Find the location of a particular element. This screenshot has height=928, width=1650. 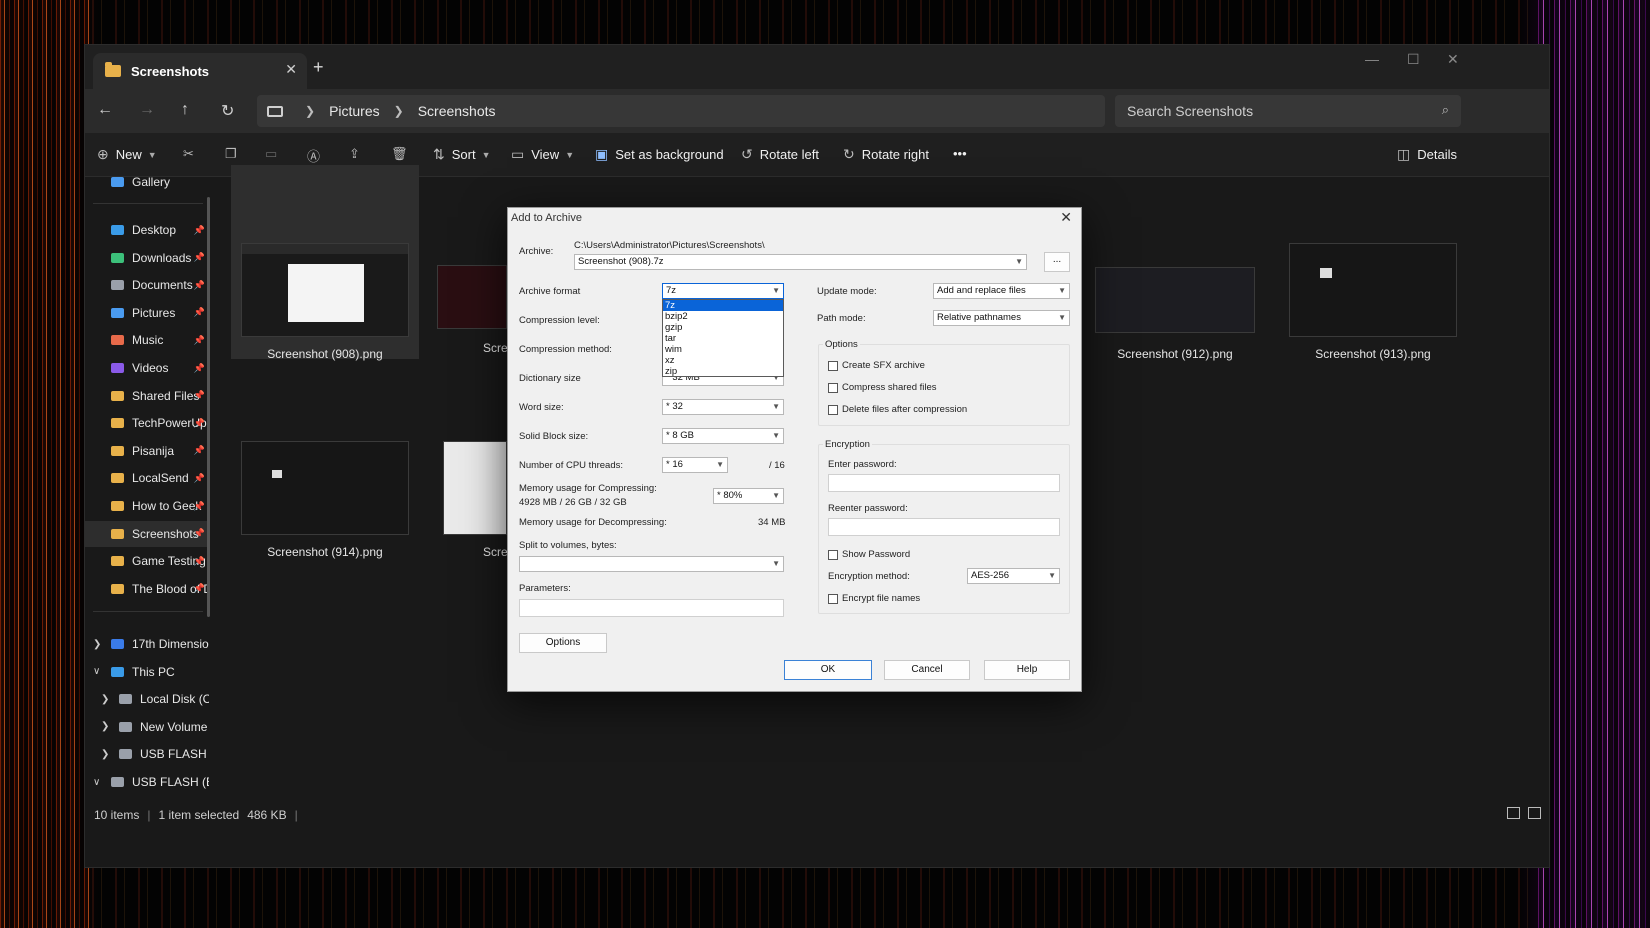

tree-item: ❯ Local Disk (C:) is located at coordinates (147, 699).